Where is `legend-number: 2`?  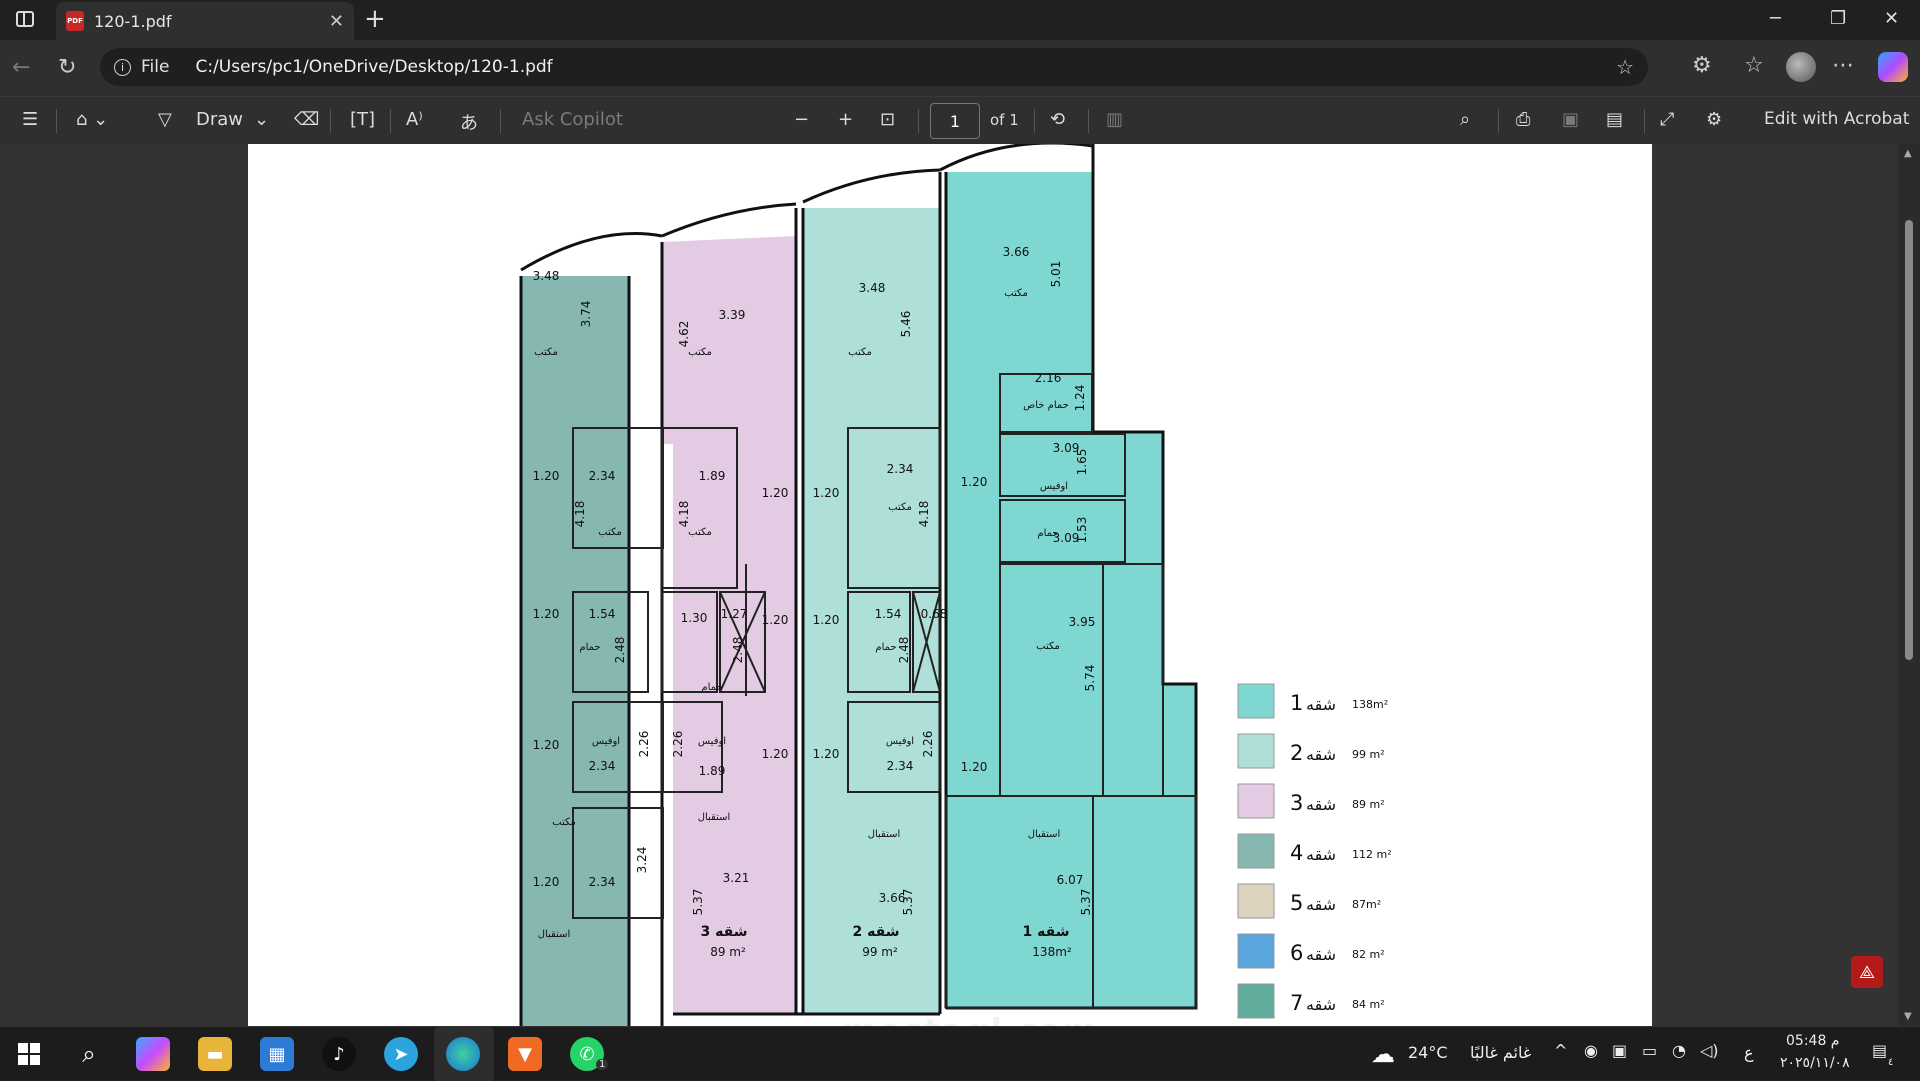
legend-number: 2 is located at coordinates (1296, 753).